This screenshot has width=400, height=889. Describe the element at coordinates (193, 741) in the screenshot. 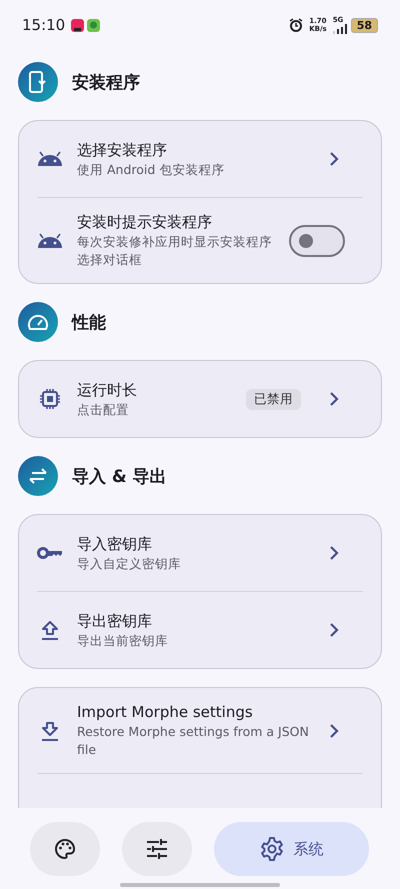

I see `setting-description: Restore Morphe settings from a JSON file` at that location.